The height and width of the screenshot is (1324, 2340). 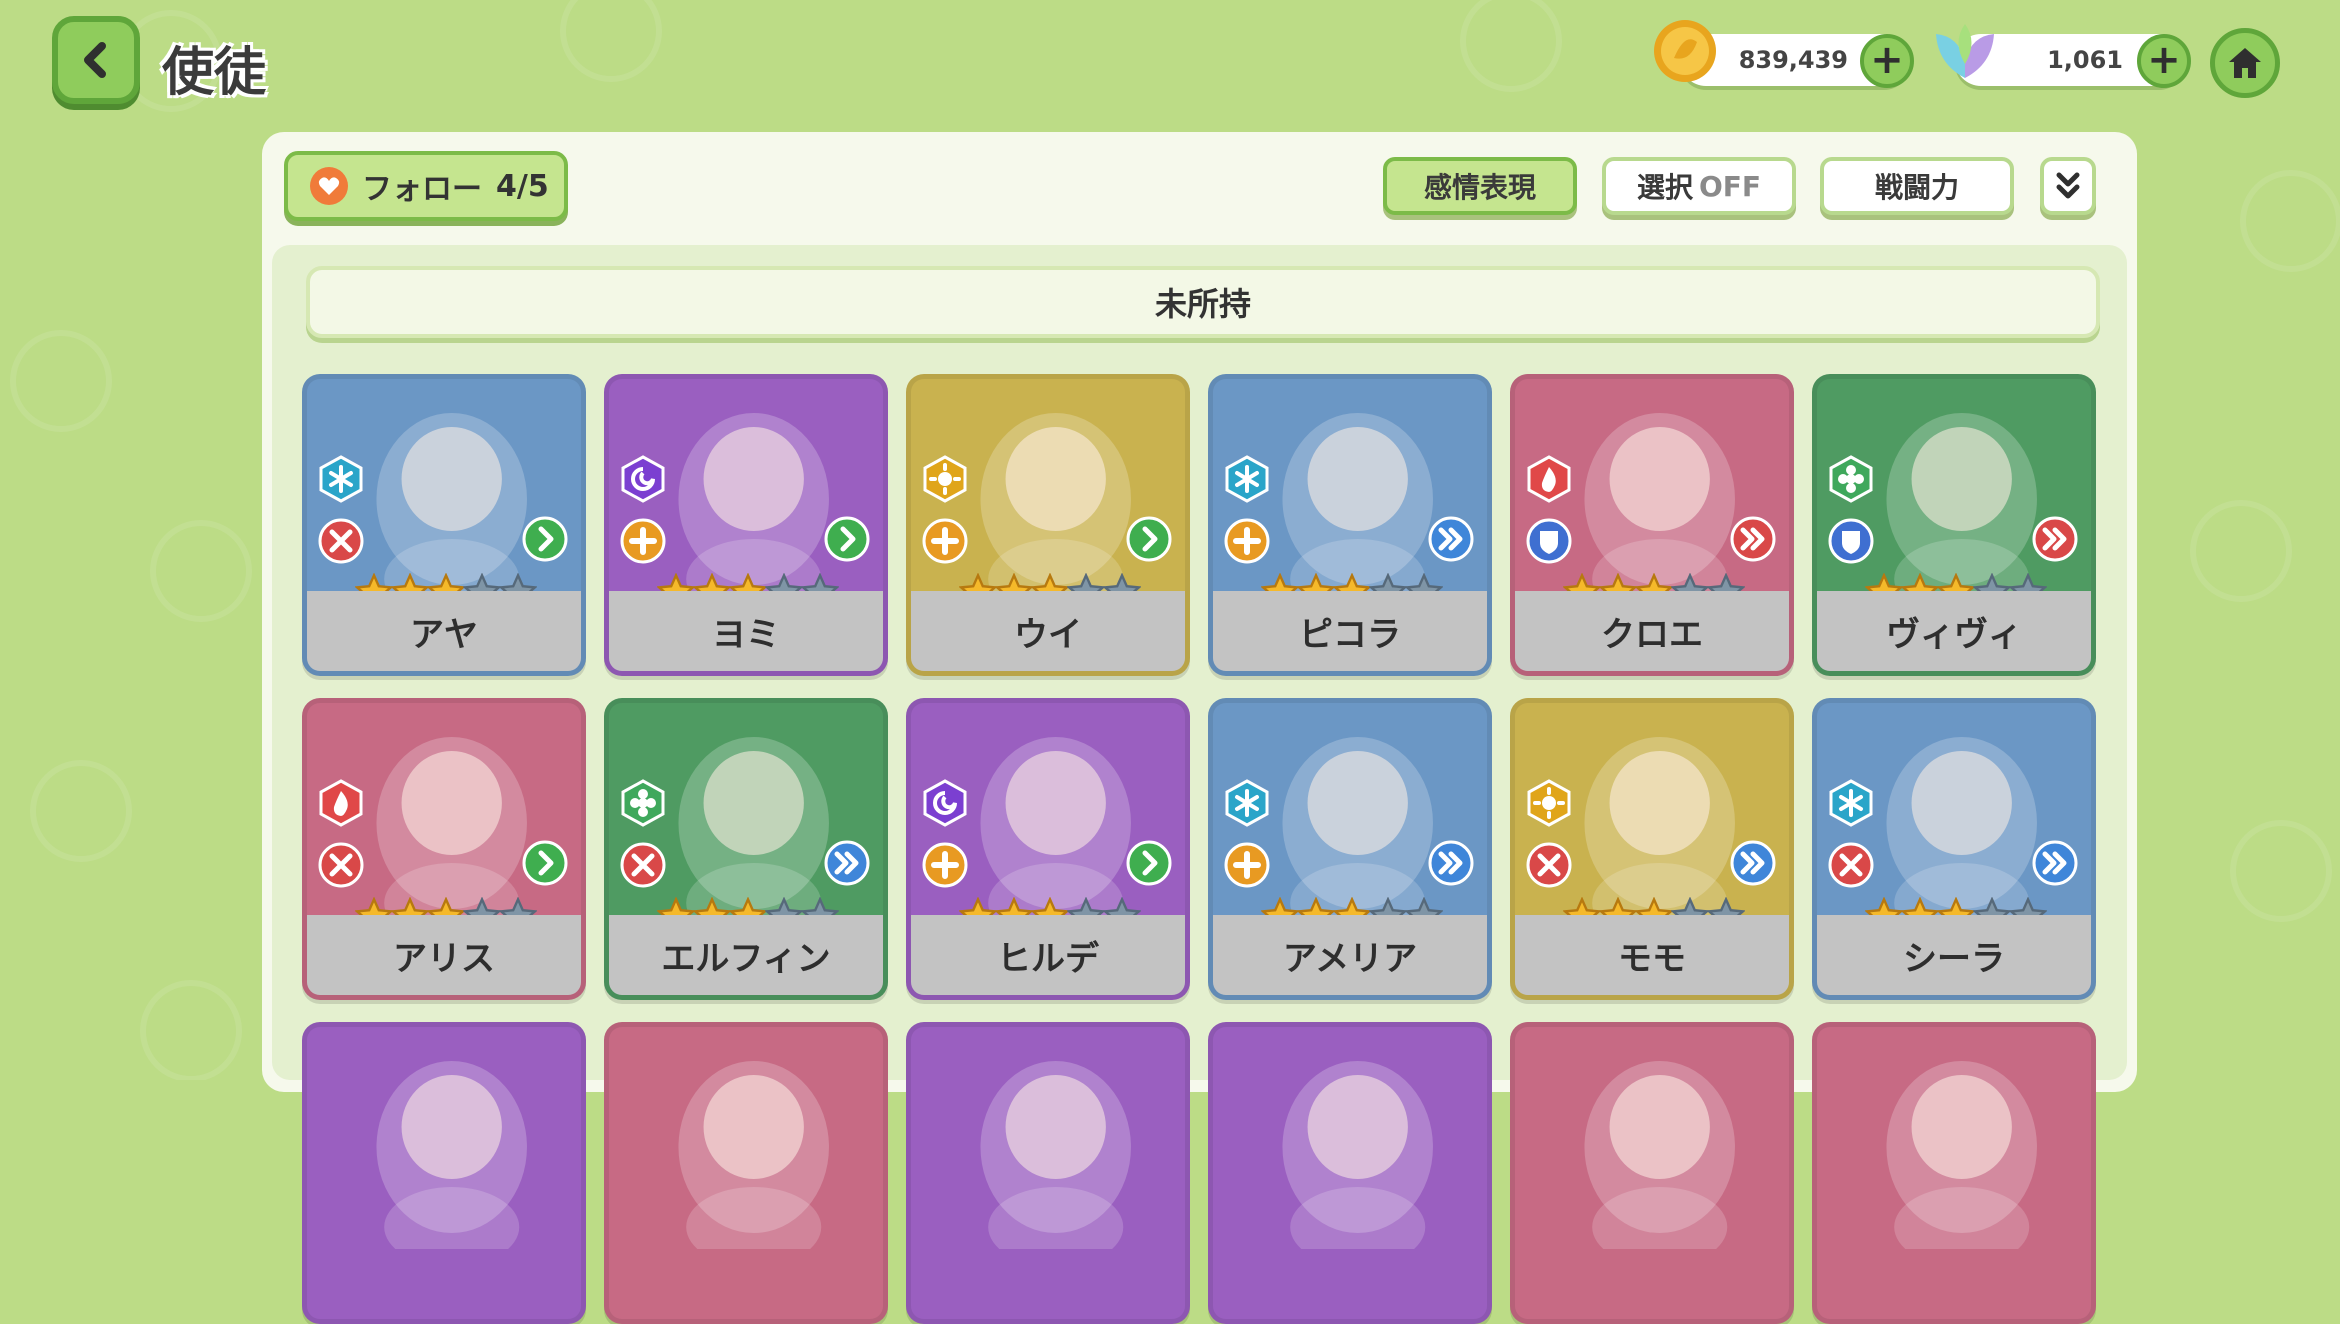 What do you see at coordinates (1048, 955) in the screenshot?
I see `character-name: ヒルデ` at bounding box center [1048, 955].